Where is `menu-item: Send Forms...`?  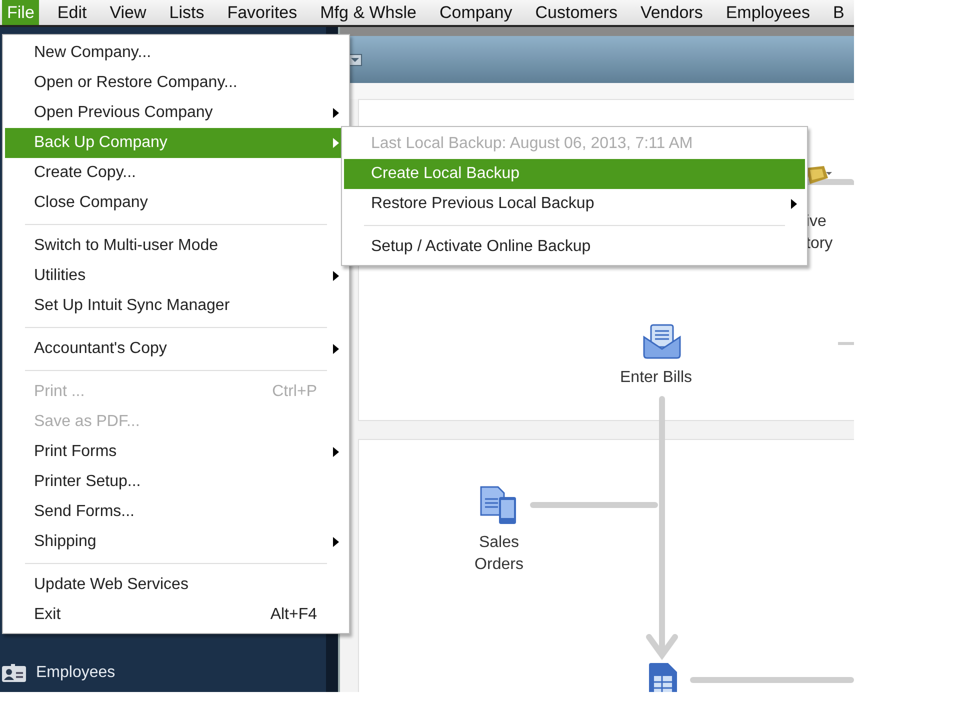 menu-item: Send Forms... is located at coordinates (176, 512).